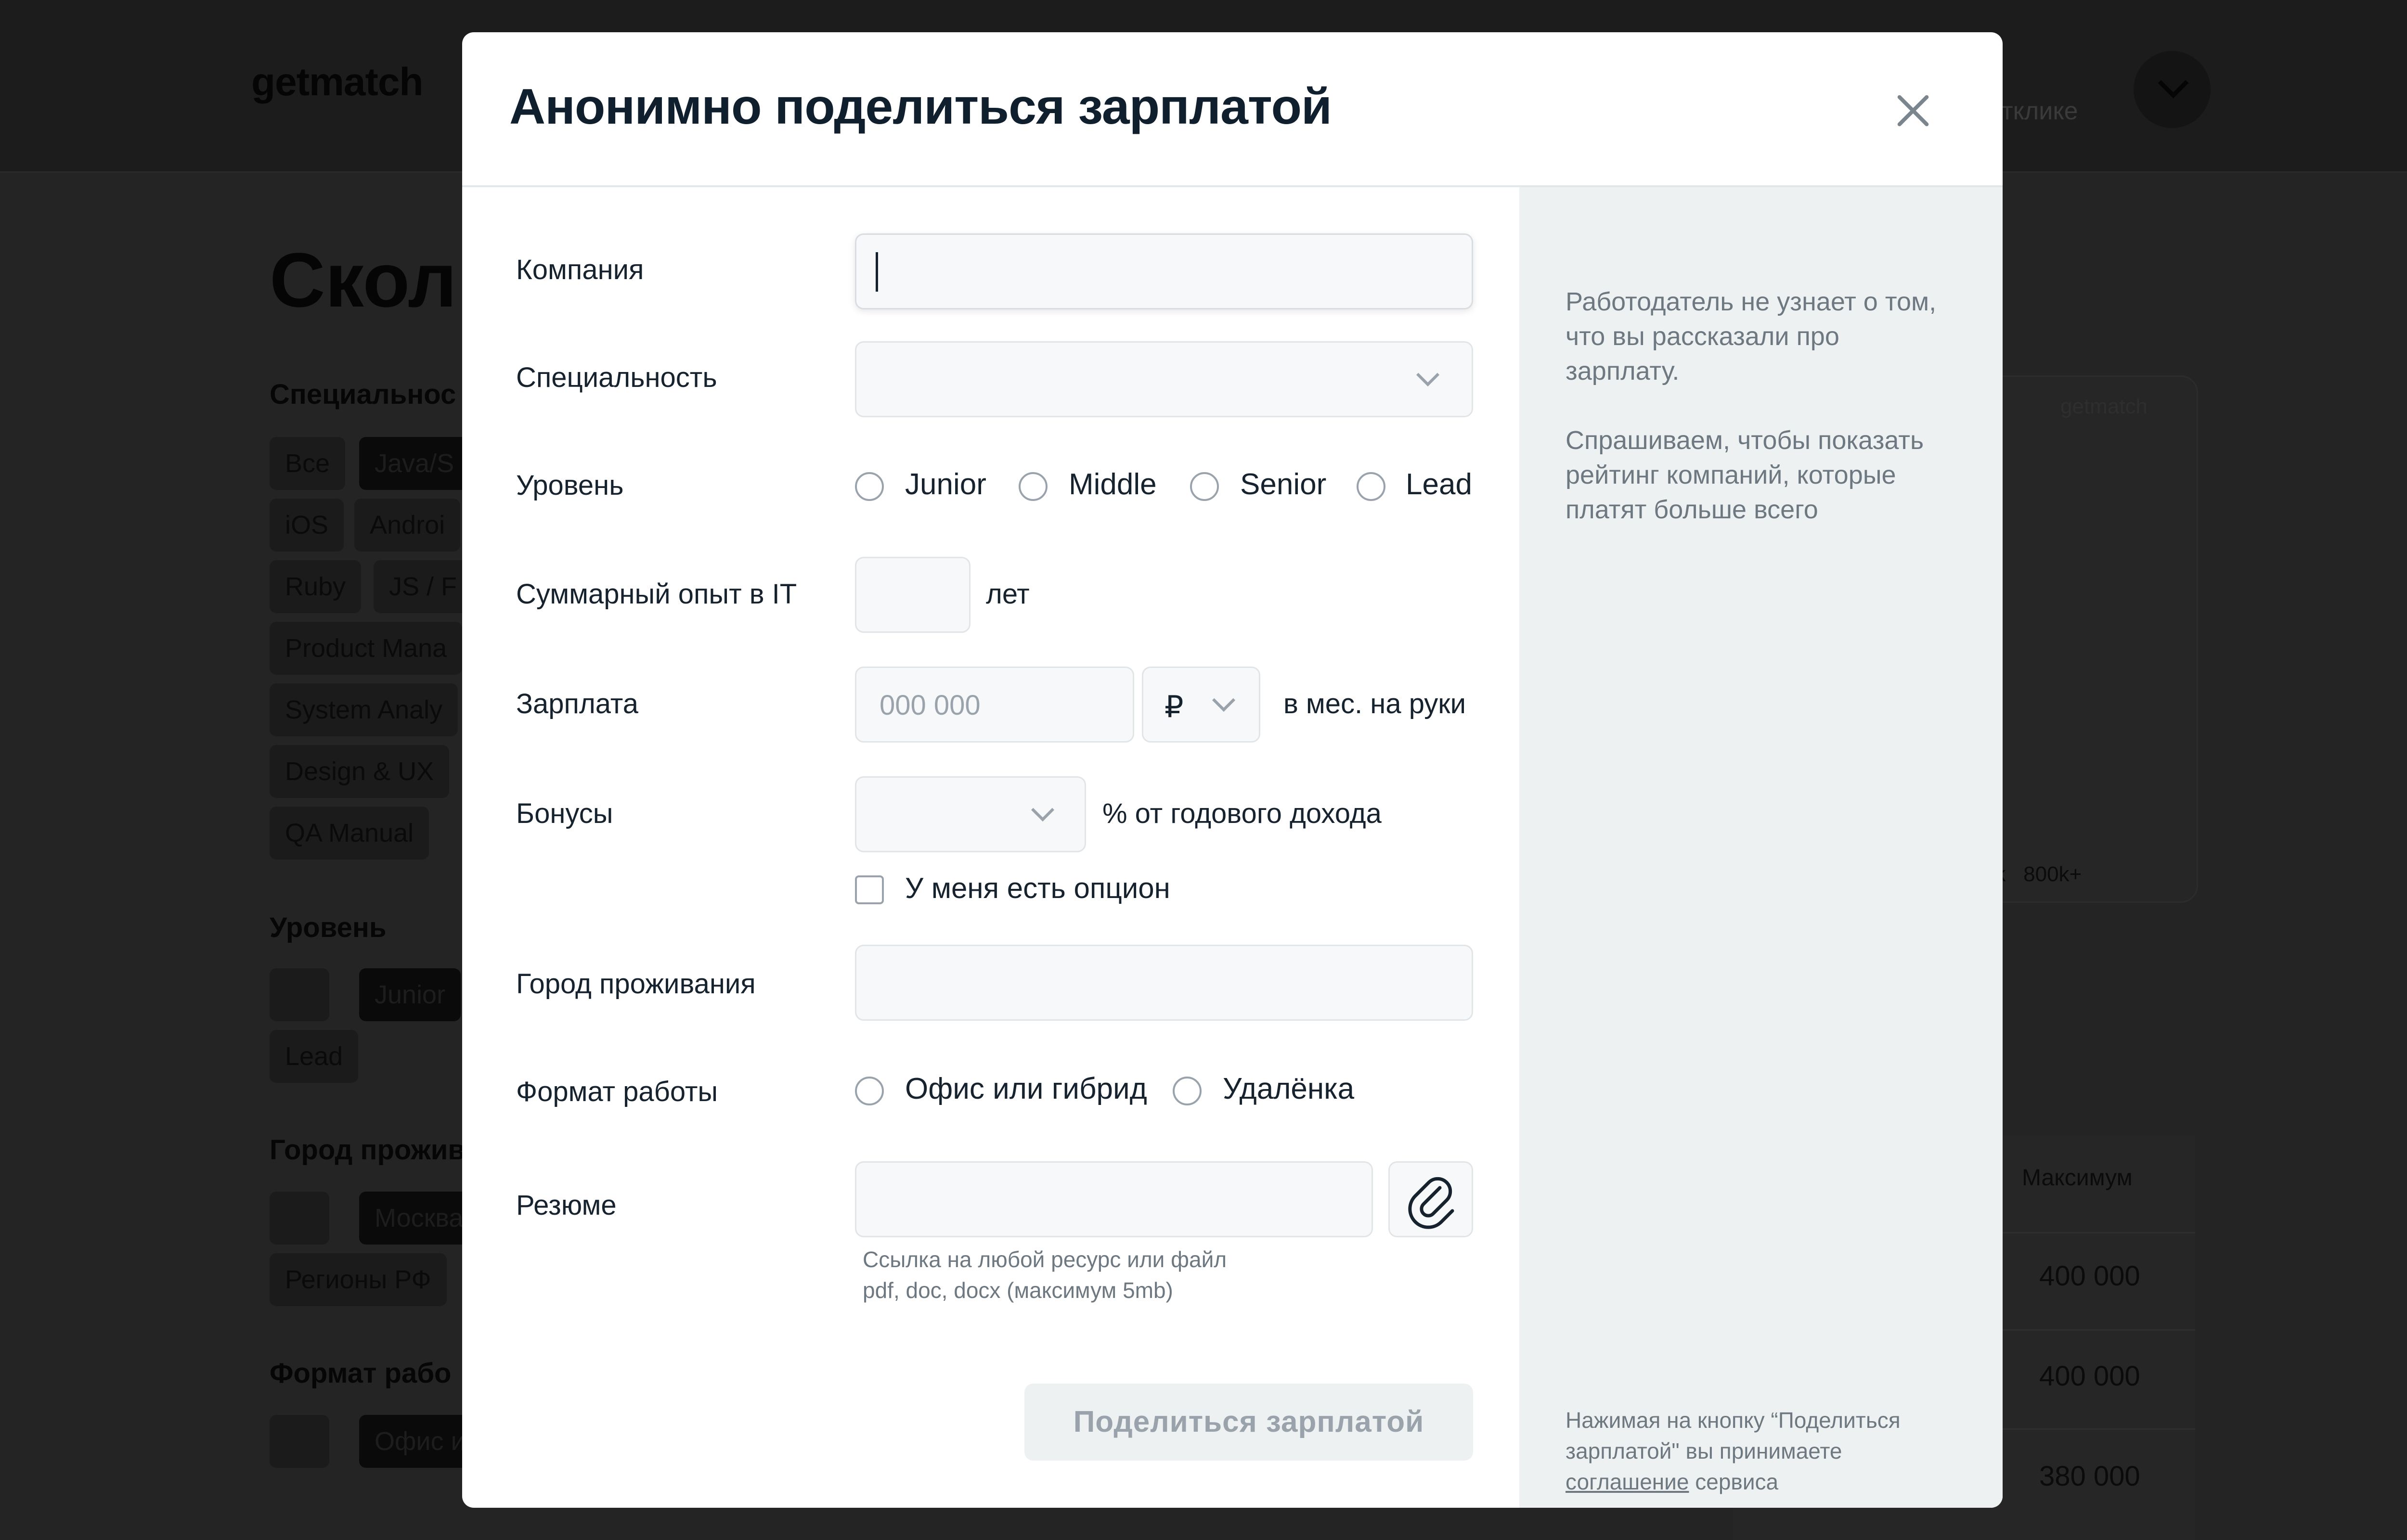 This screenshot has width=2407, height=1540. I want to click on bonus-select, so click(970, 814).